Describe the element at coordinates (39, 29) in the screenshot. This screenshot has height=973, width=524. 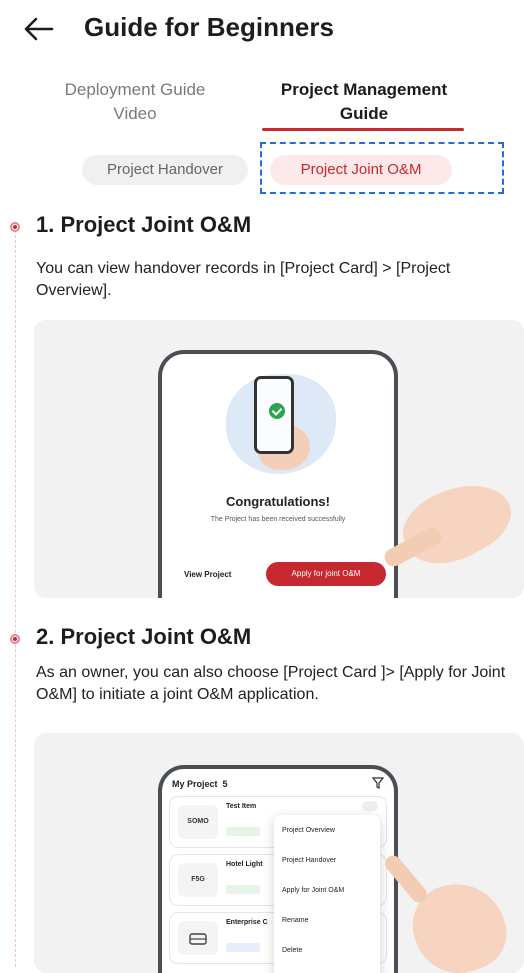
I see `arrow-left-icon` at that location.